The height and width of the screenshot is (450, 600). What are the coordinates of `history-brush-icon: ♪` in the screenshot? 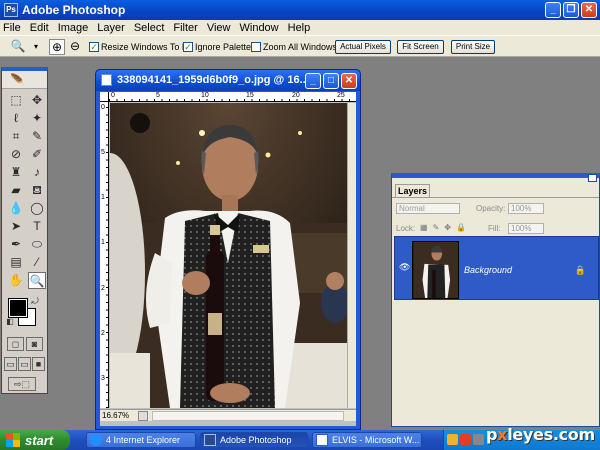 It's located at (37, 172).